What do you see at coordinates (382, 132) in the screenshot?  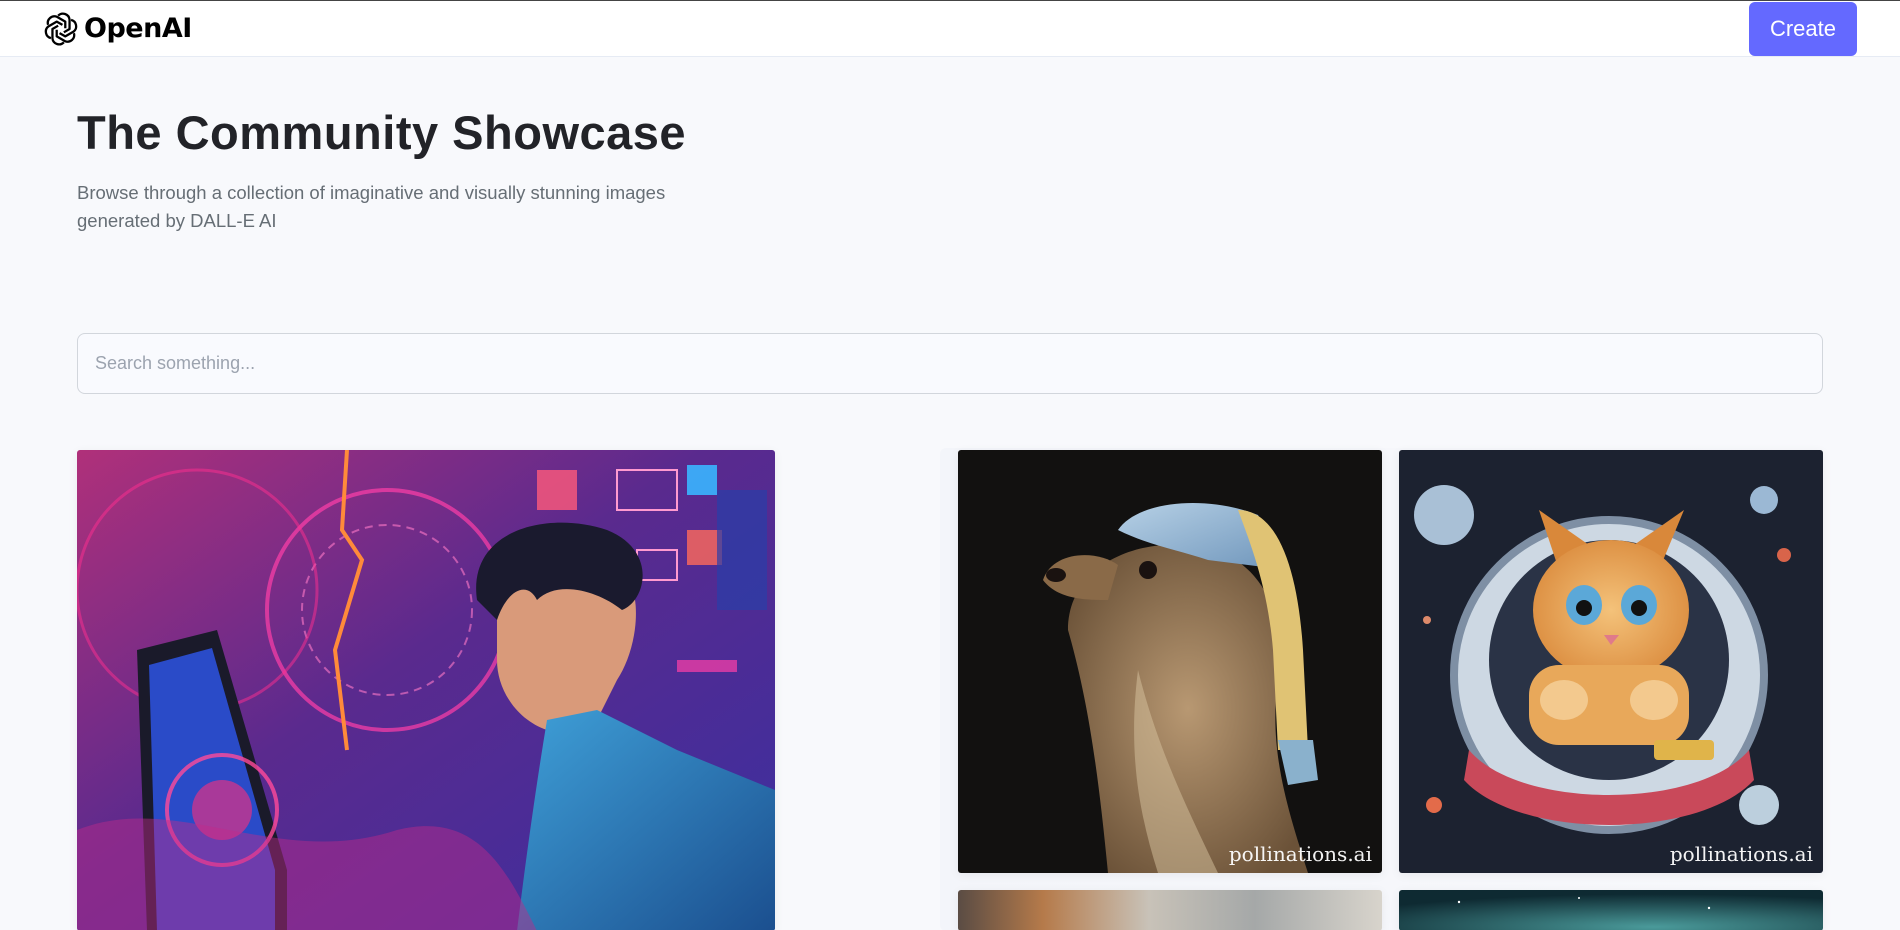 I see `page-title: The Community Showcase` at bounding box center [382, 132].